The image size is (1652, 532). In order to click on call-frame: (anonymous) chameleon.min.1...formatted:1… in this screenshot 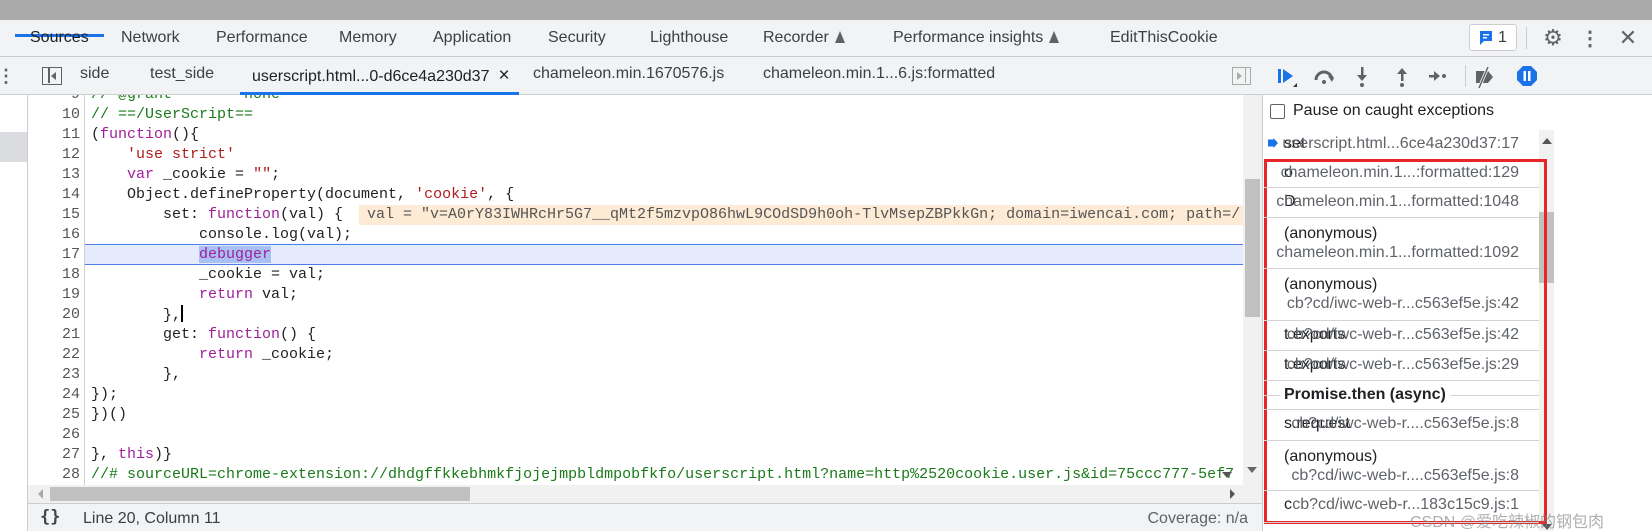, I will do `click(1401, 243)`.